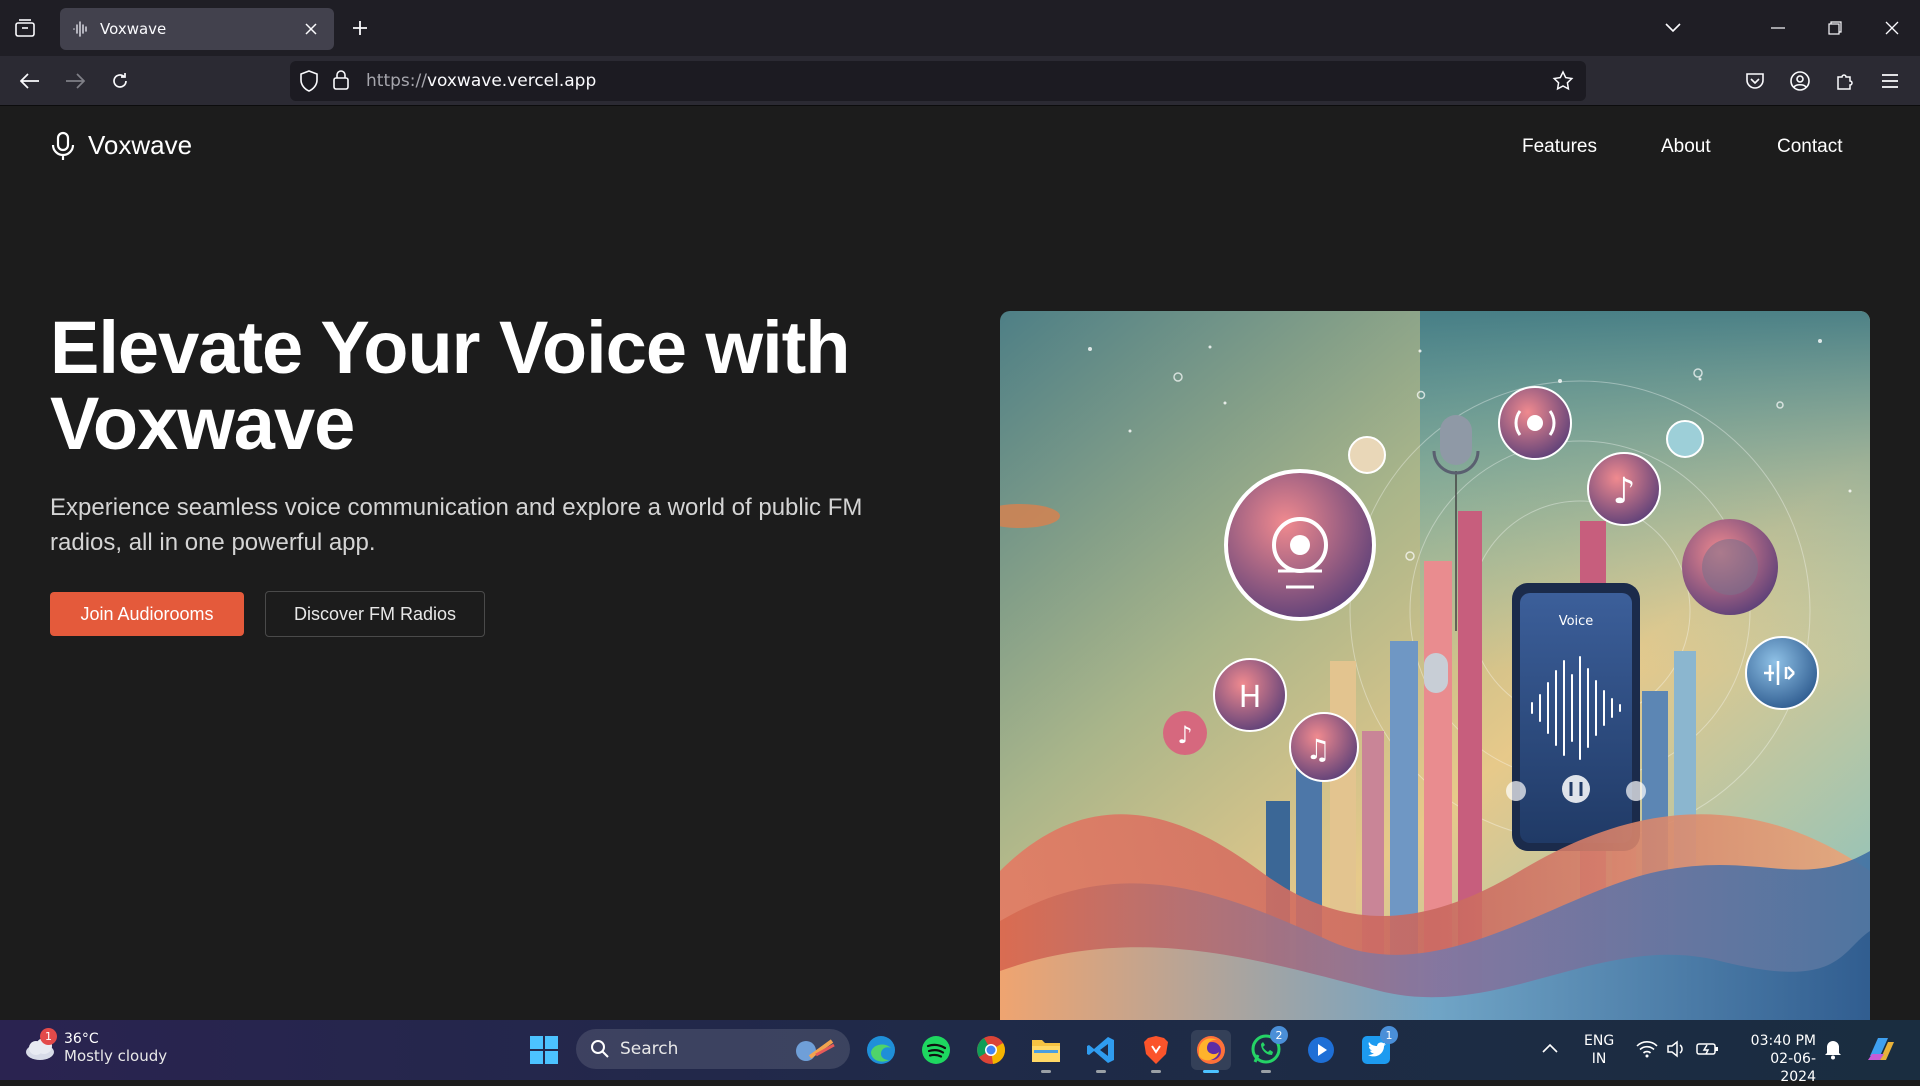  I want to click on browser-toolbar: https://voxwave.vercel.app, so click(960, 81).